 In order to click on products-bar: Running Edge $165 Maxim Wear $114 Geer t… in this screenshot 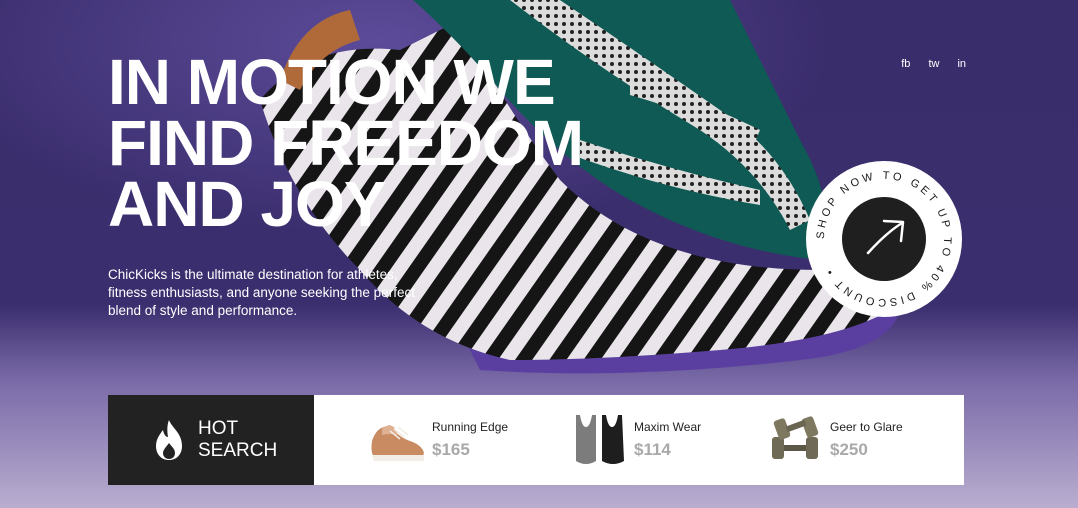, I will do `click(639, 440)`.